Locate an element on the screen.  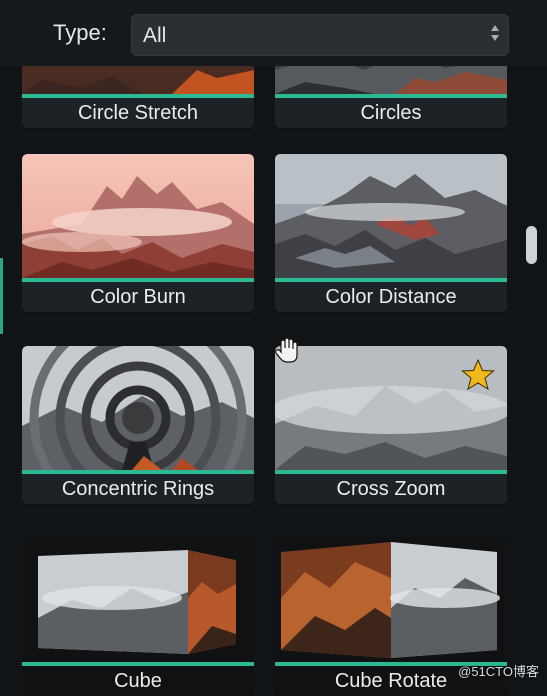
transition-label: Circles is located at coordinates (391, 113).